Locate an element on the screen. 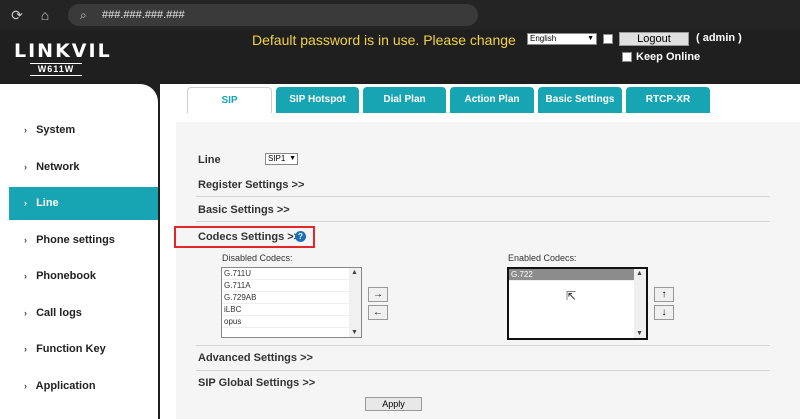 This screenshot has height=419, width=800. tab-sip-hotspot: SIP Hotspot is located at coordinates (317, 100).